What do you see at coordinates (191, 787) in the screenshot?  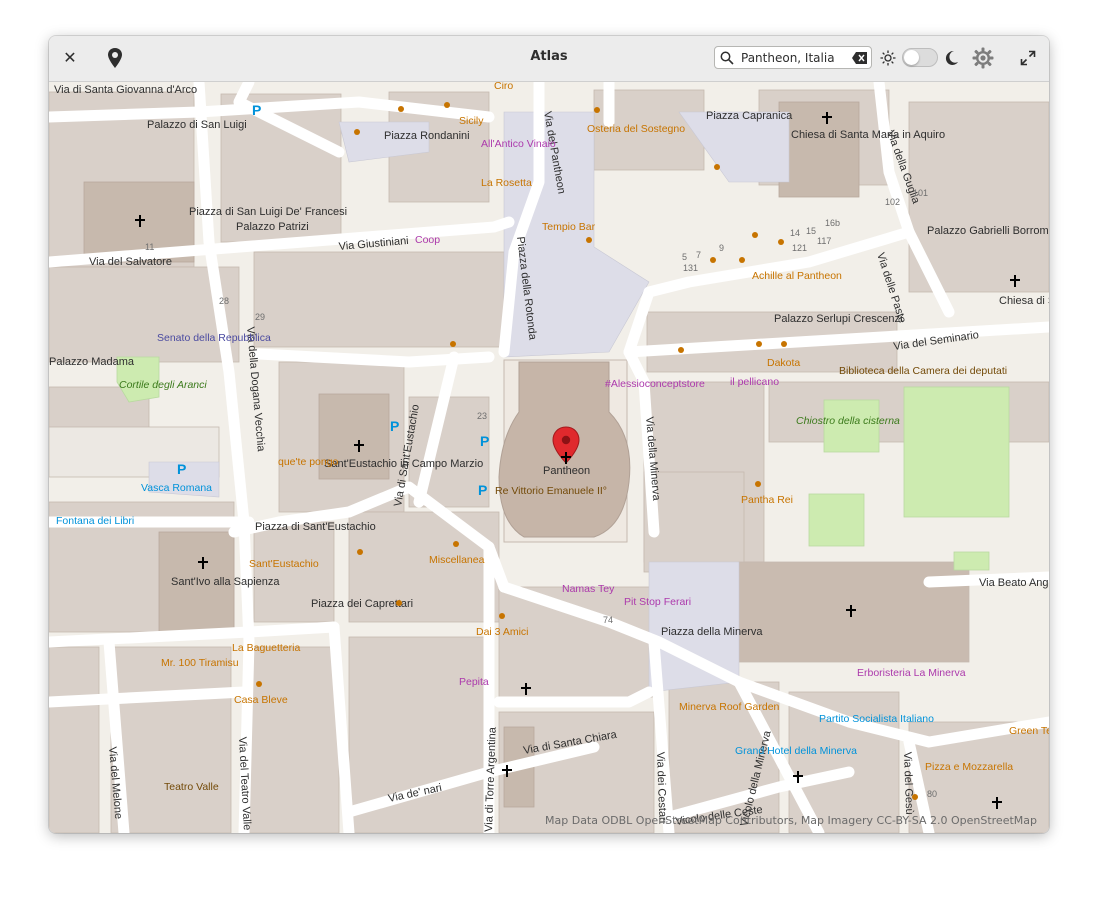 I see `poi-label: Teatro Valle` at bounding box center [191, 787].